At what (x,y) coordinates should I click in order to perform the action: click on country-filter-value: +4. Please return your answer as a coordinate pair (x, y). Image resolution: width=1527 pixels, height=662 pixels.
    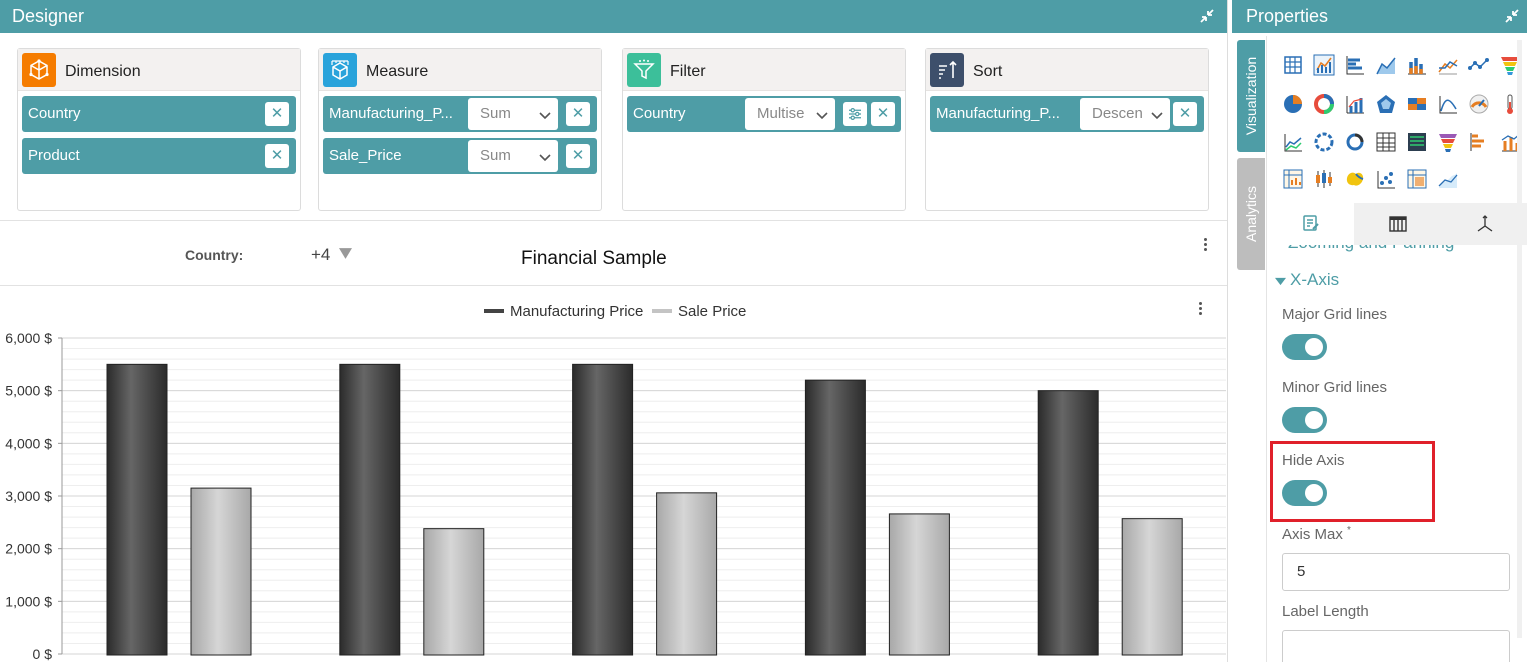
    Looking at the image, I should click on (320, 255).